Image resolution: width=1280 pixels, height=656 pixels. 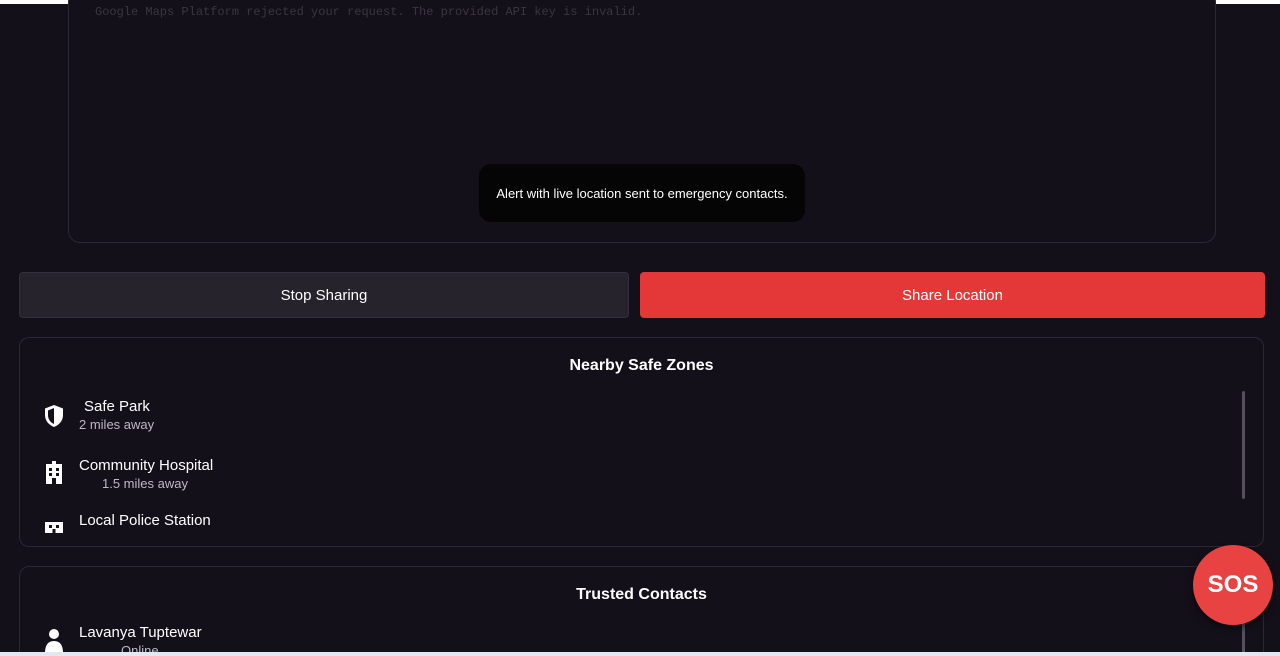 I want to click on bottom-border, so click(x=640, y=654).